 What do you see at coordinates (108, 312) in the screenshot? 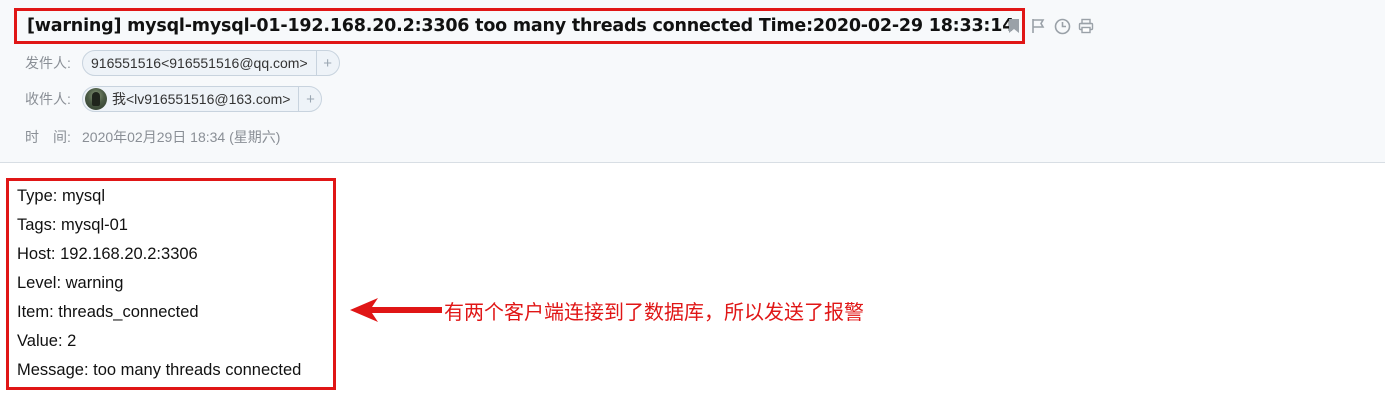
I see `body-line-item: Item: threads_connected` at bounding box center [108, 312].